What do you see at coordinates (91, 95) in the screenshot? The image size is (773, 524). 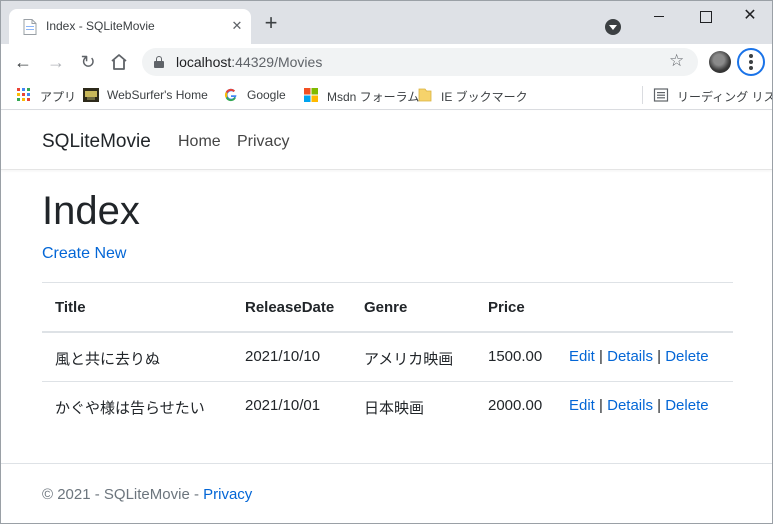 I see `websurfer-favicon` at bounding box center [91, 95].